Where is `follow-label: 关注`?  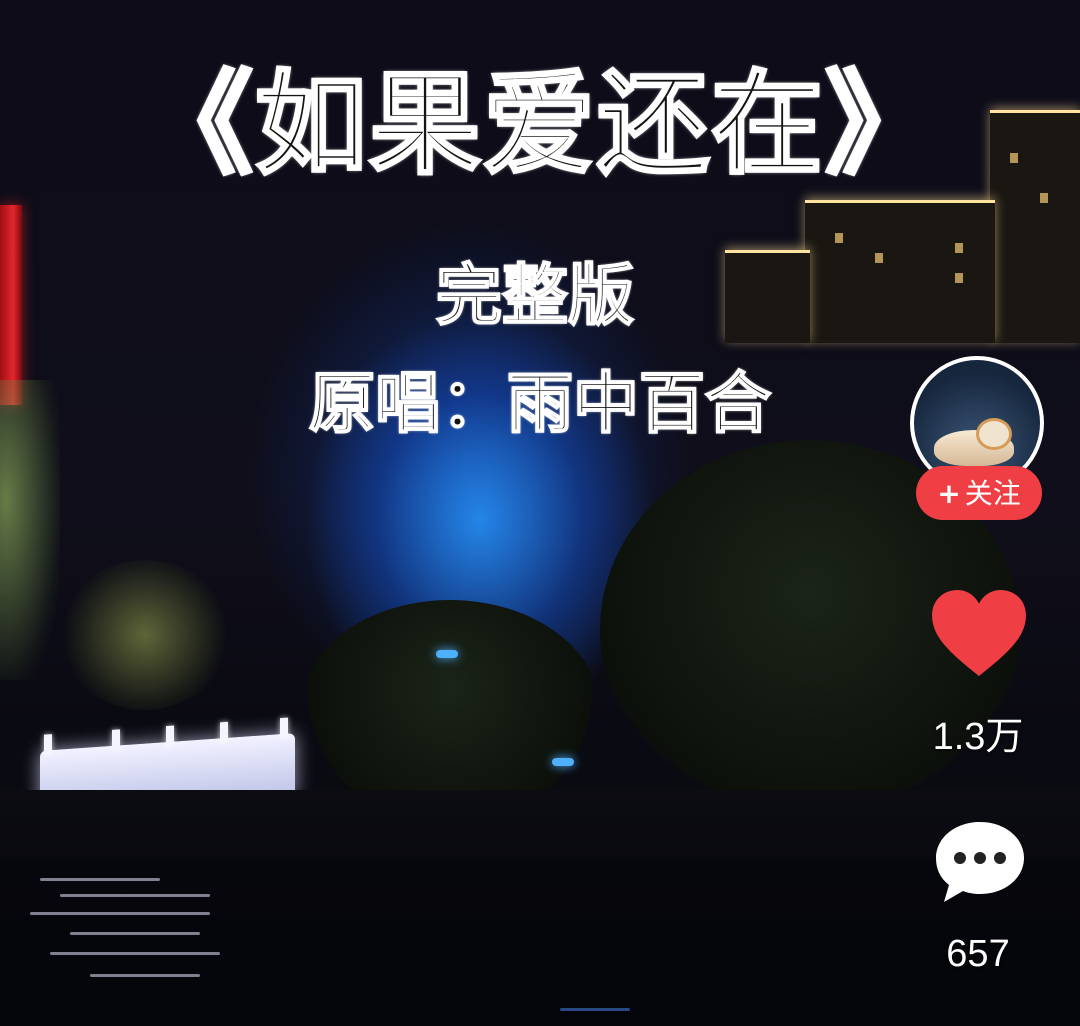 follow-label: 关注 is located at coordinates (992, 493).